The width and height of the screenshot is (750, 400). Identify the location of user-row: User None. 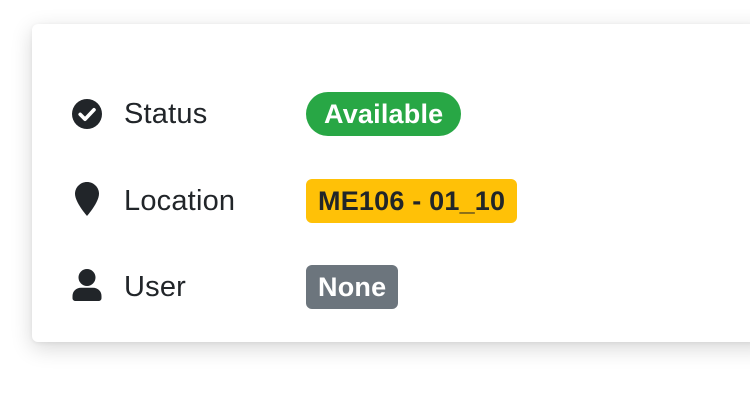
(382, 287).